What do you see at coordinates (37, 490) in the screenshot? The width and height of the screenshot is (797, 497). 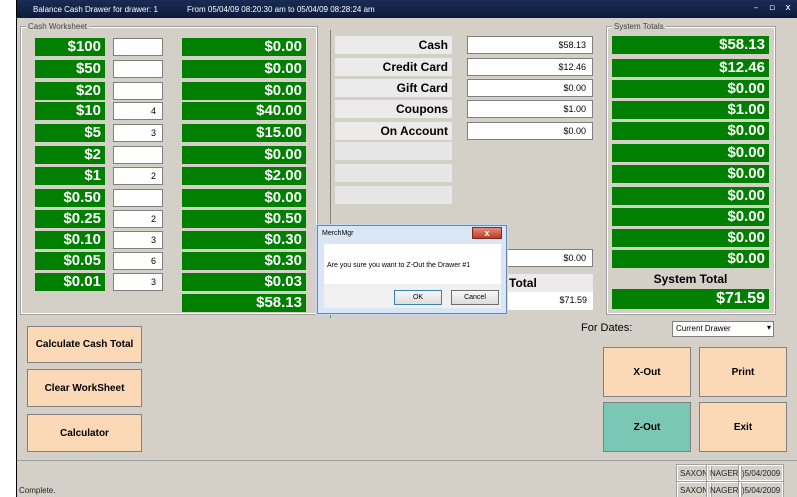 I see `status-message: Complete.` at bounding box center [37, 490].